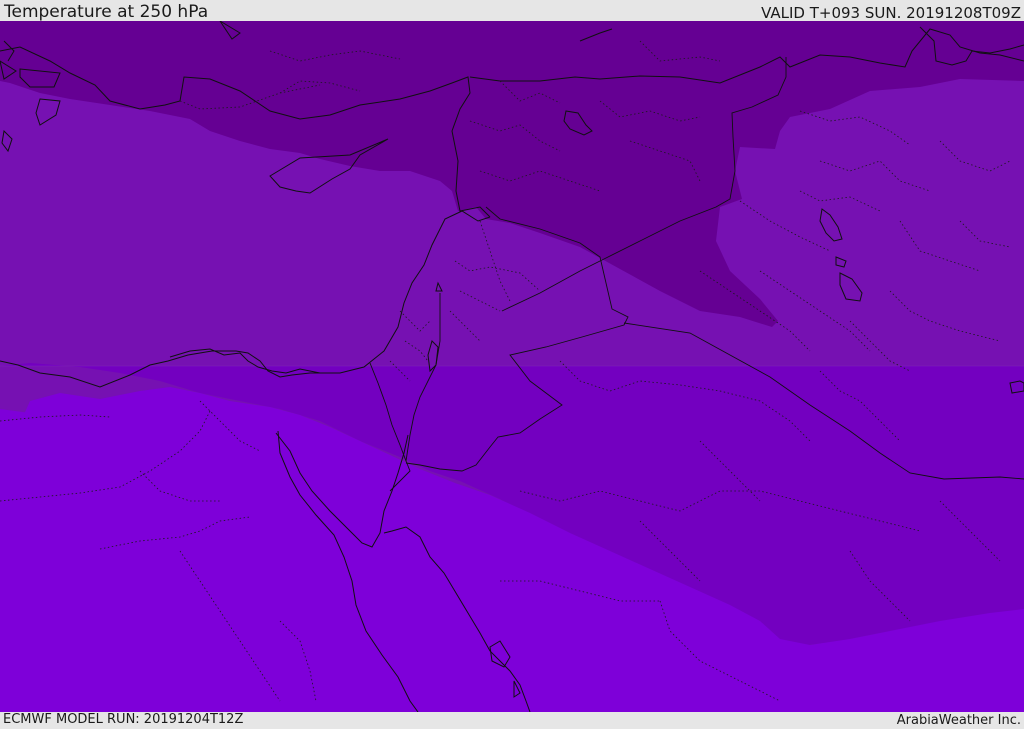  I want to click on map-title: Temperature at 250 hPa, so click(106, 12).